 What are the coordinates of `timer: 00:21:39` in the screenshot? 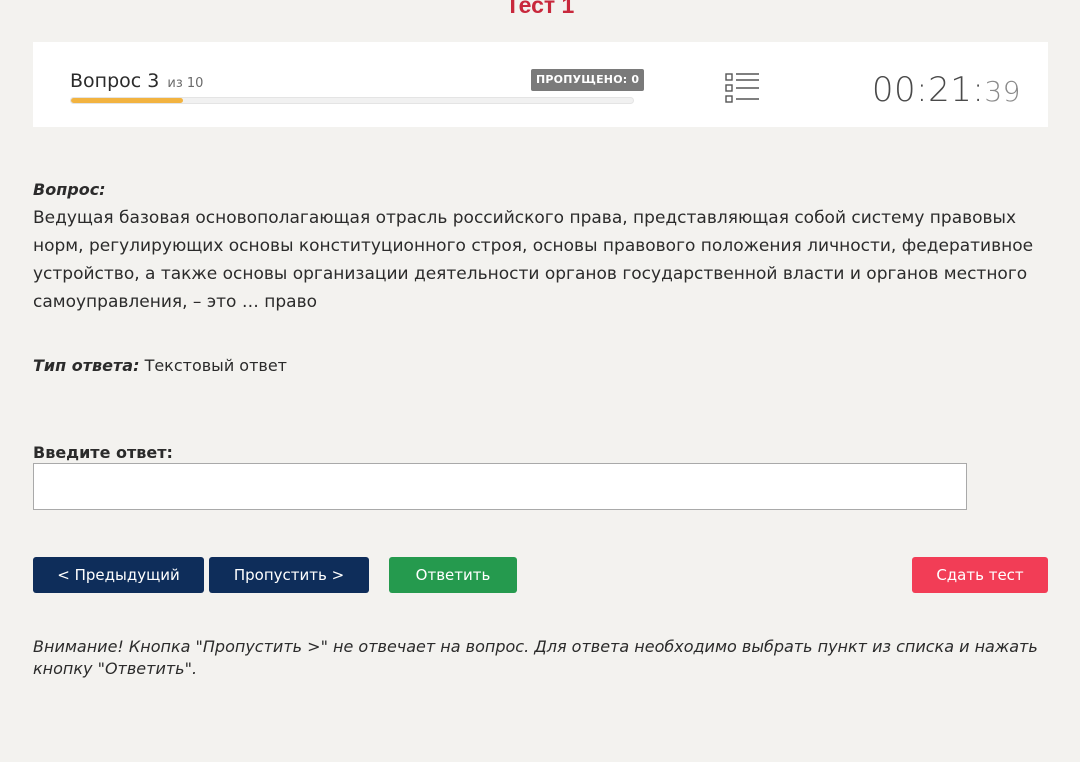 It's located at (946, 90).